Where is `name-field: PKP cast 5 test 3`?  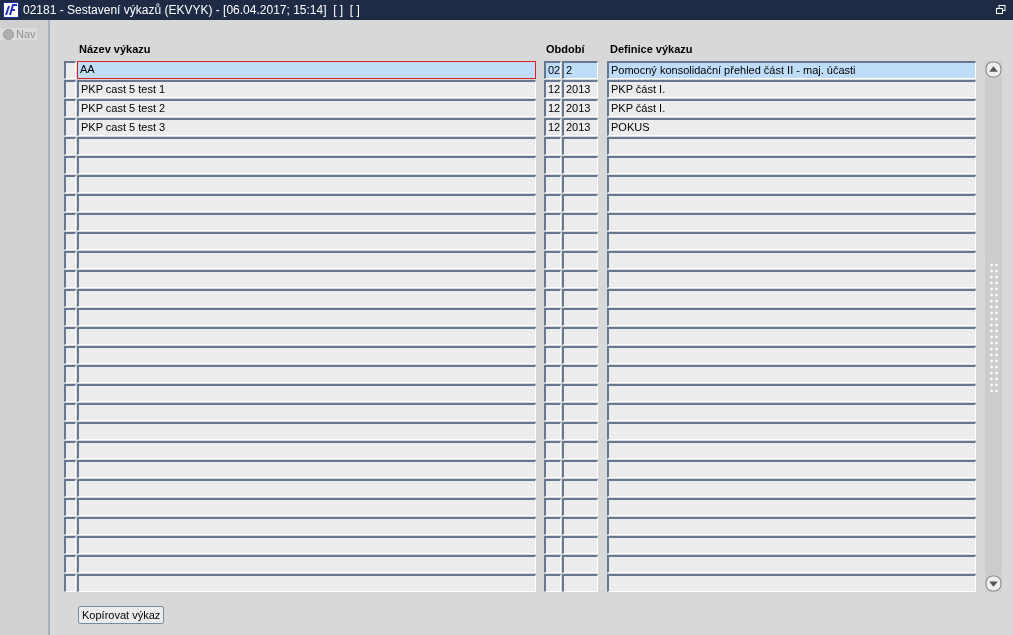
name-field: PKP cast 5 test 3 is located at coordinates (306, 127).